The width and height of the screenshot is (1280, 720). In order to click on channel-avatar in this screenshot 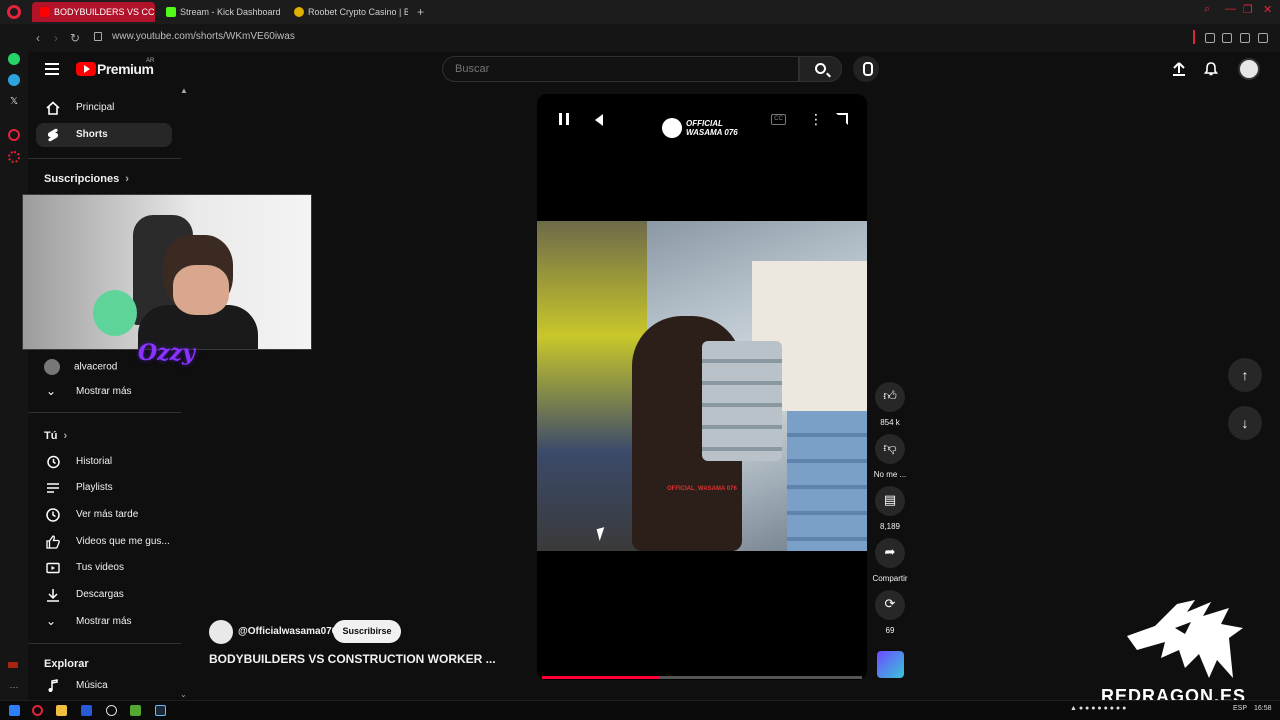, I will do `click(221, 632)`.